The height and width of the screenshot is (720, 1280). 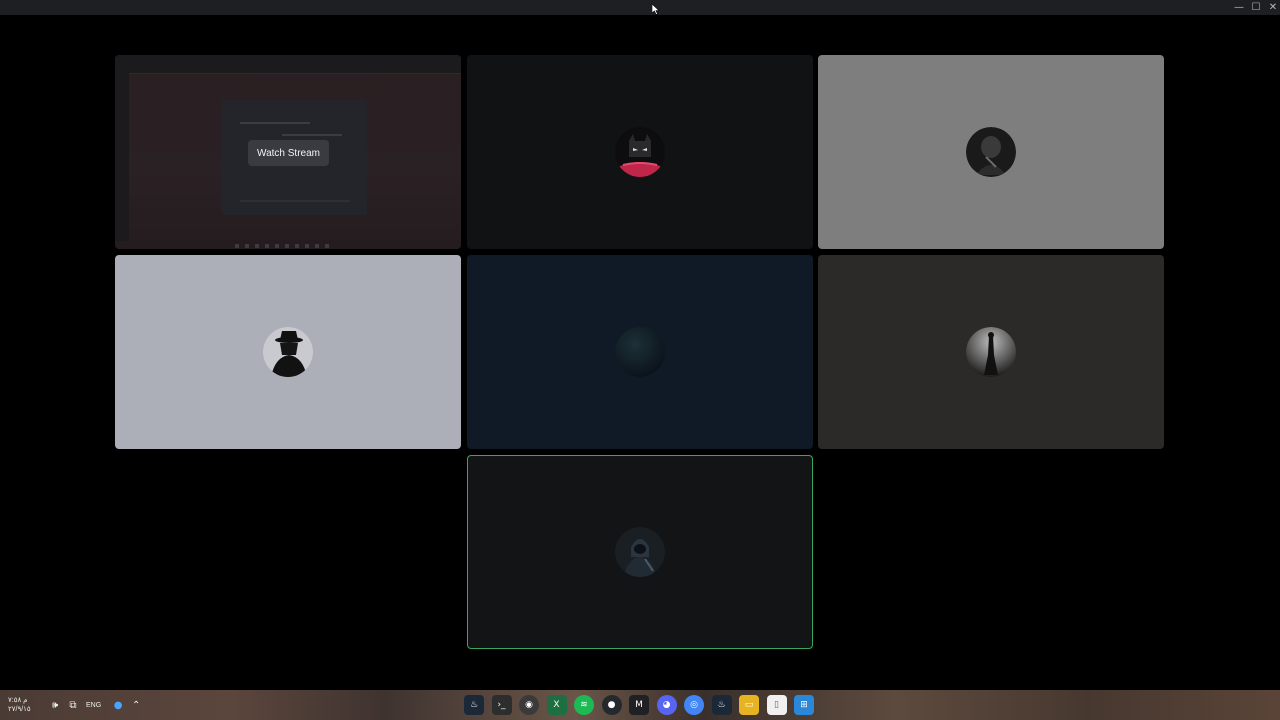 I want to click on stream-preview-toolbar, so click(x=288, y=64).